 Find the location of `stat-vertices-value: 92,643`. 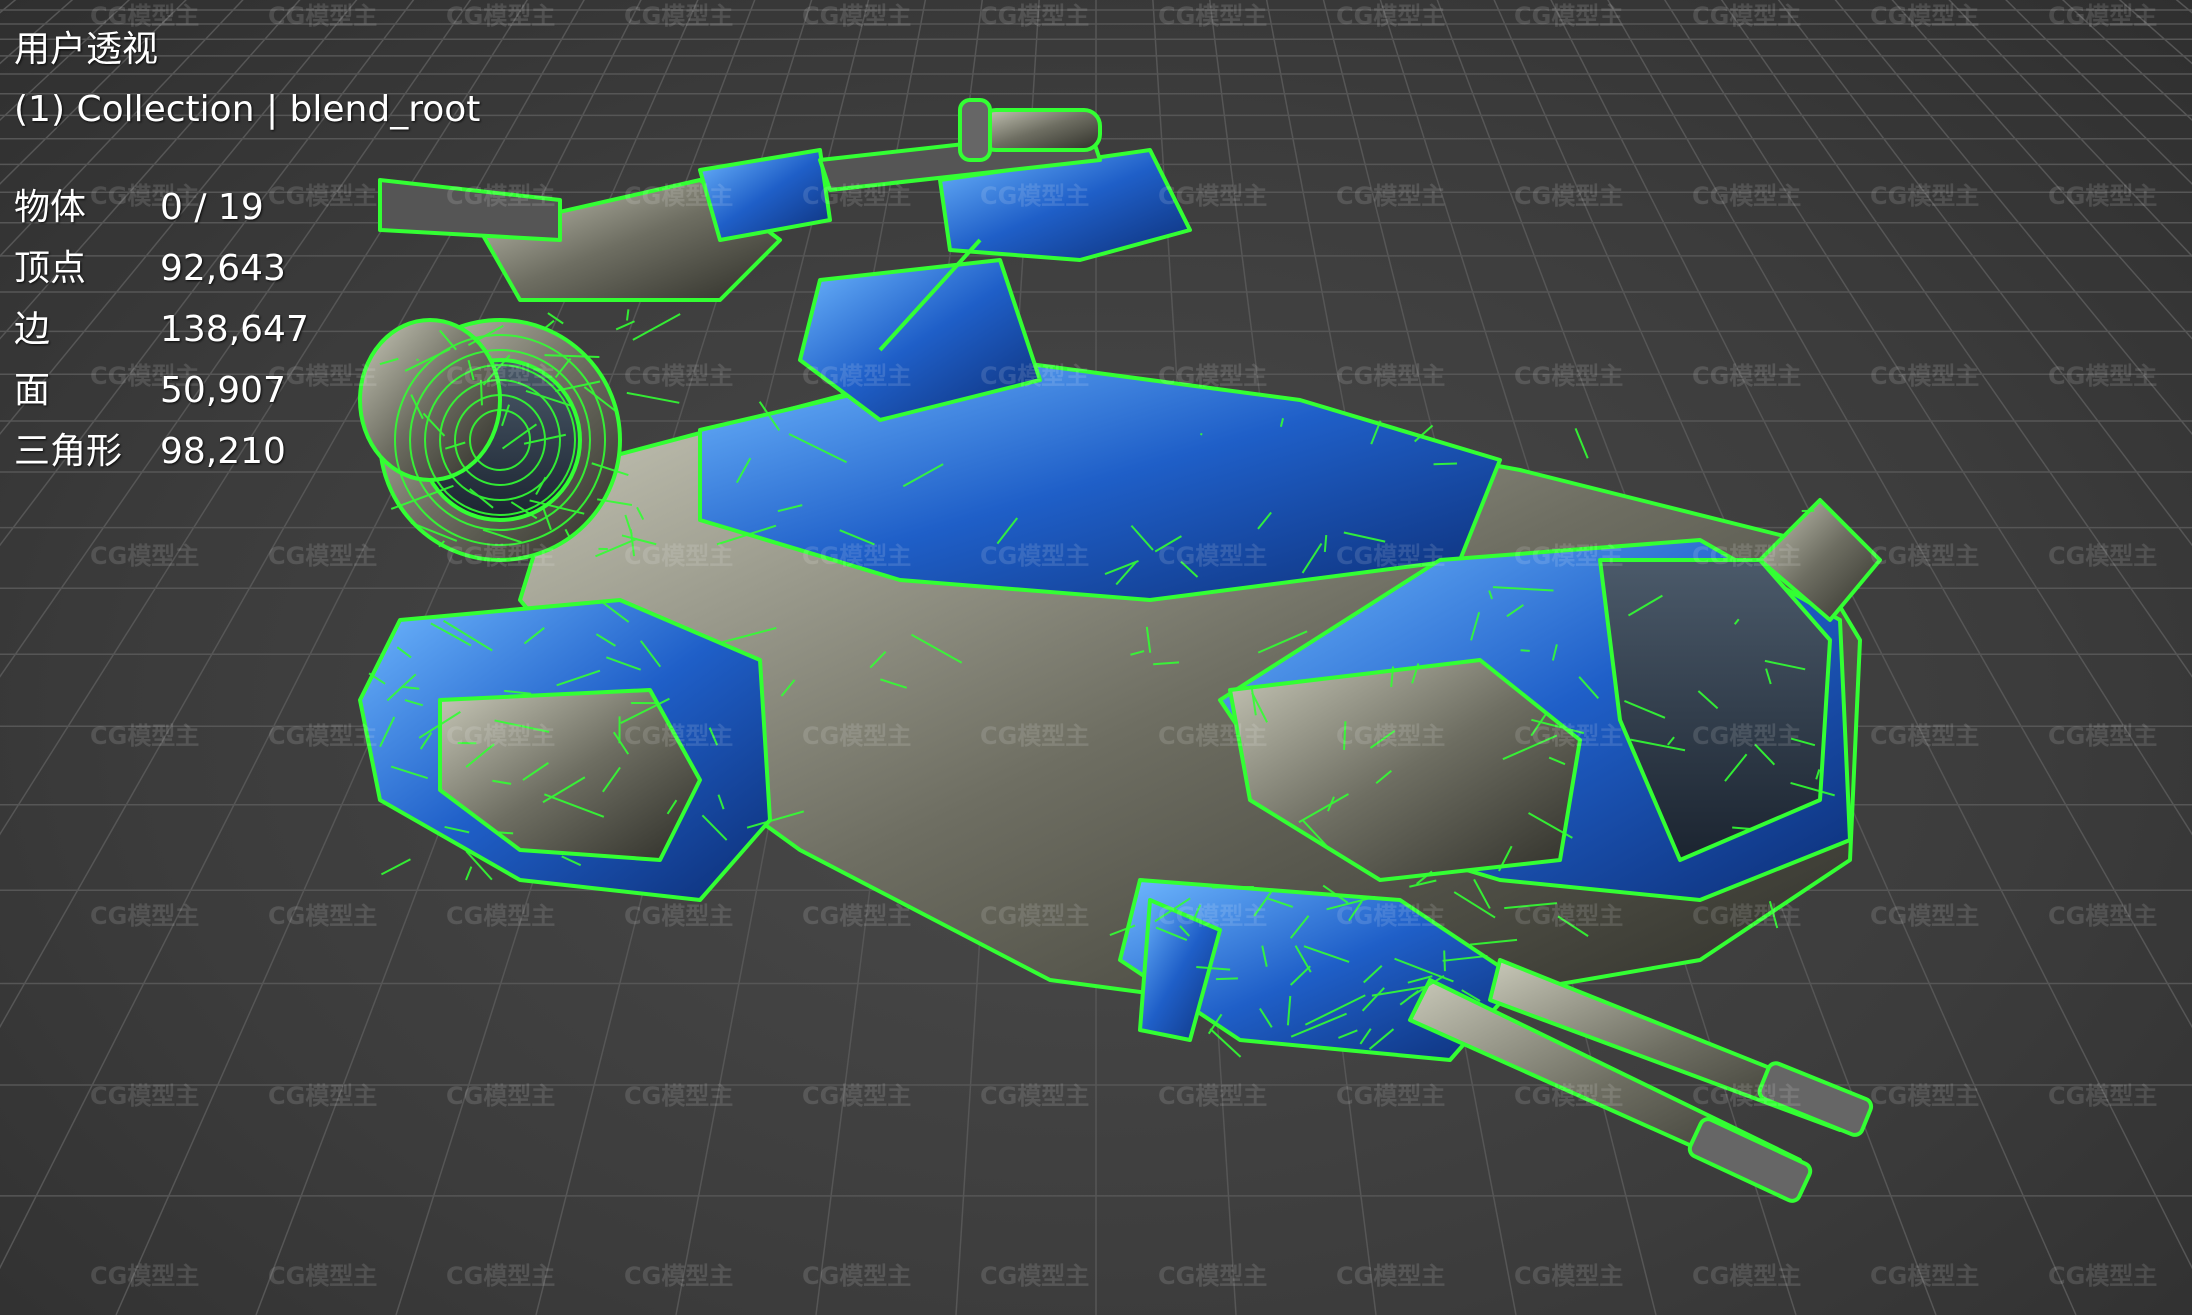

stat-vertices-value: 92,643 is located at coordinates (223, 268).